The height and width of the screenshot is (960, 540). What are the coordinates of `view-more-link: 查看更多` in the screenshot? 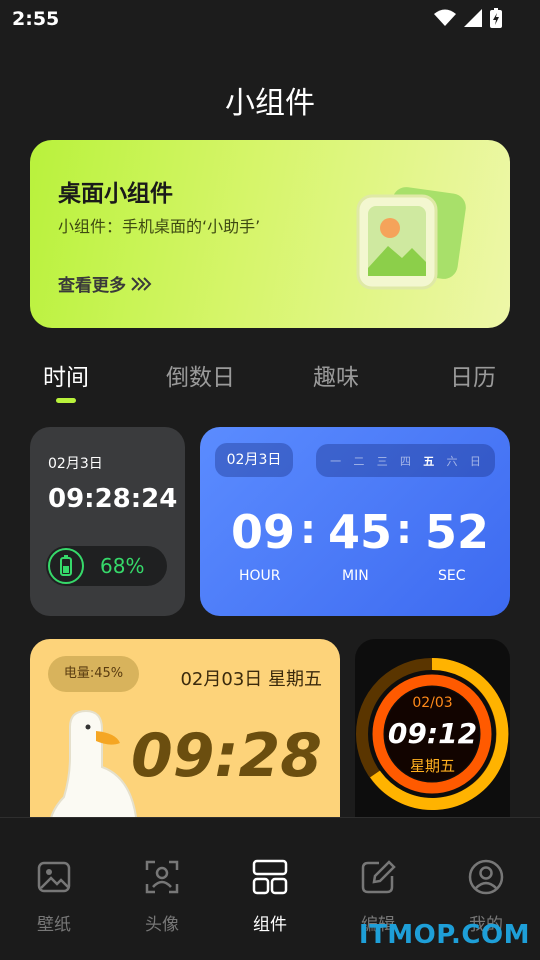 It's located at (105, 283).